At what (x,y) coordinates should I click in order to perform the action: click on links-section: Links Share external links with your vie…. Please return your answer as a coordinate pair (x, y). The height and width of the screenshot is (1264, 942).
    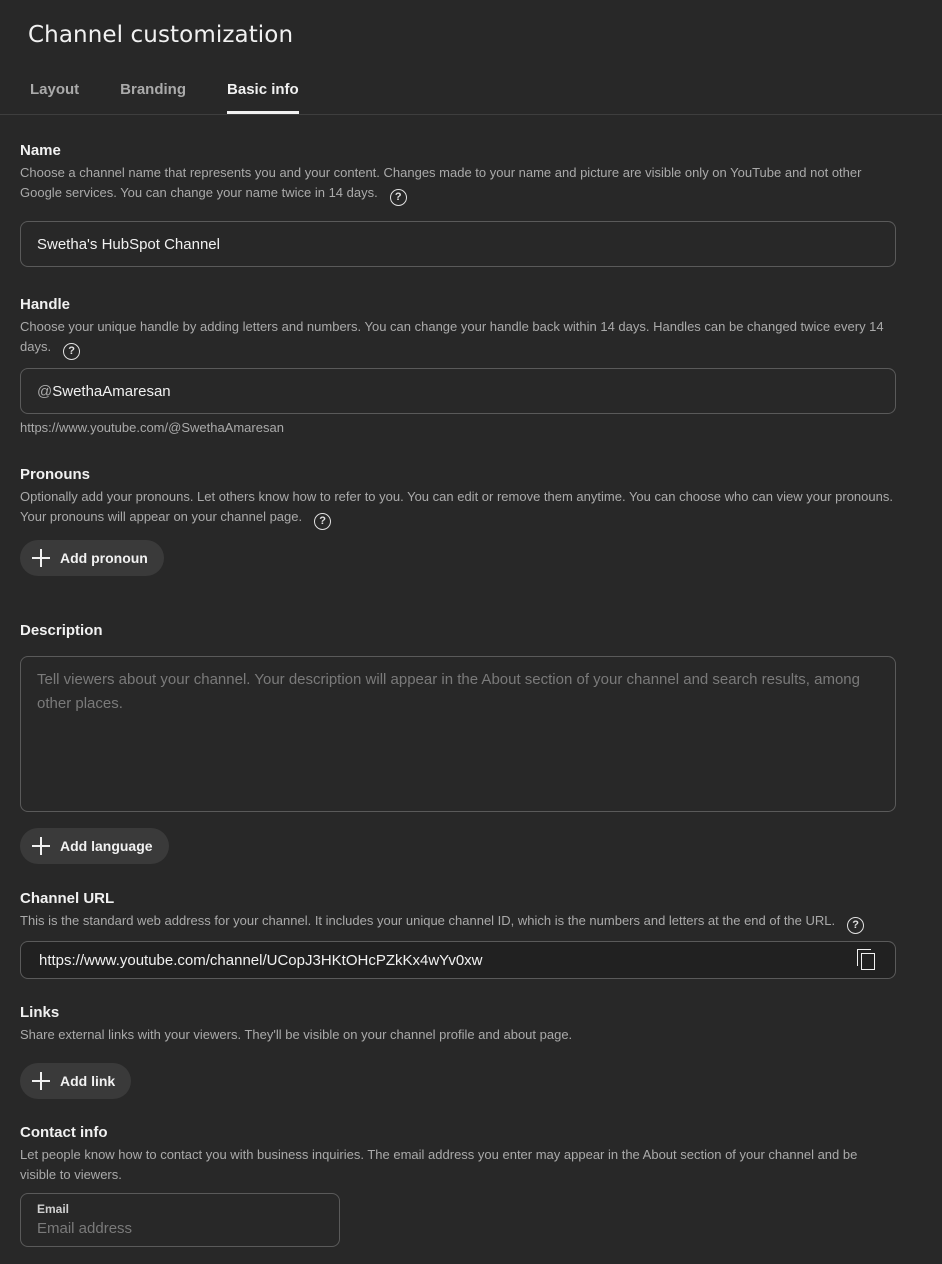
    Looking at the image, I should click on (458, 1051).